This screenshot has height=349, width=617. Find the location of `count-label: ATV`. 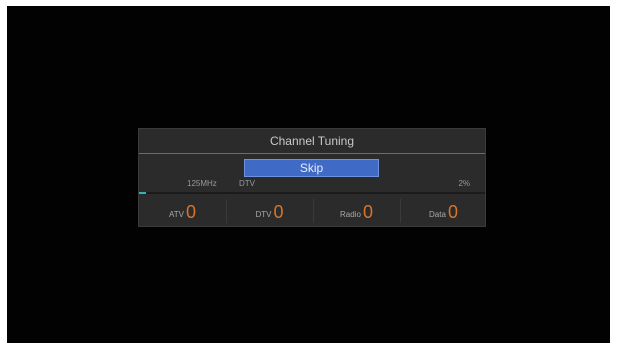

count-label: ATV is located at coordinates (176, 214).